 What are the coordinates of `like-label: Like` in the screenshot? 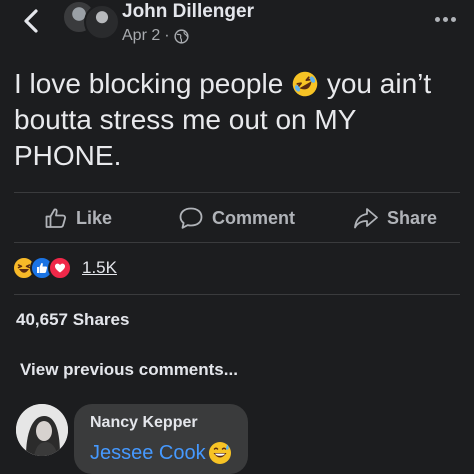 It's located at (94, 217).